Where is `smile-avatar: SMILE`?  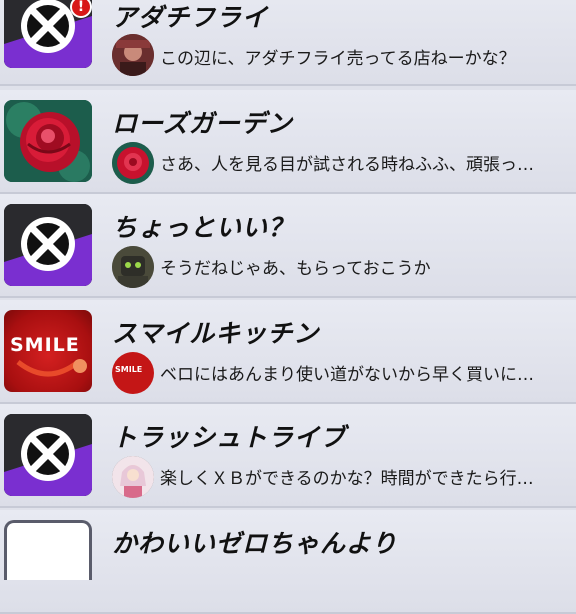
smile-avatar: SMILE is located at coordinates (133, 373).